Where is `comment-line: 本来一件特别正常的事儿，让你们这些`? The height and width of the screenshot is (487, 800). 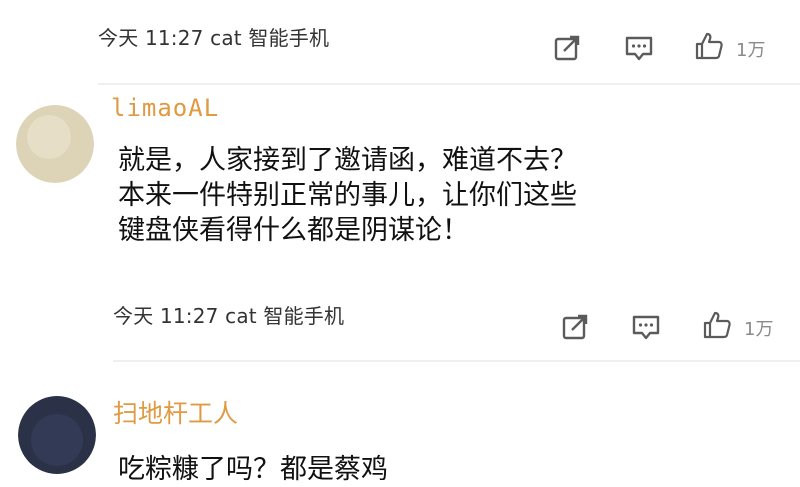 comment-line: 本来一件特别正常的事儿，让你们这些 is located at coordinates (347, 195).